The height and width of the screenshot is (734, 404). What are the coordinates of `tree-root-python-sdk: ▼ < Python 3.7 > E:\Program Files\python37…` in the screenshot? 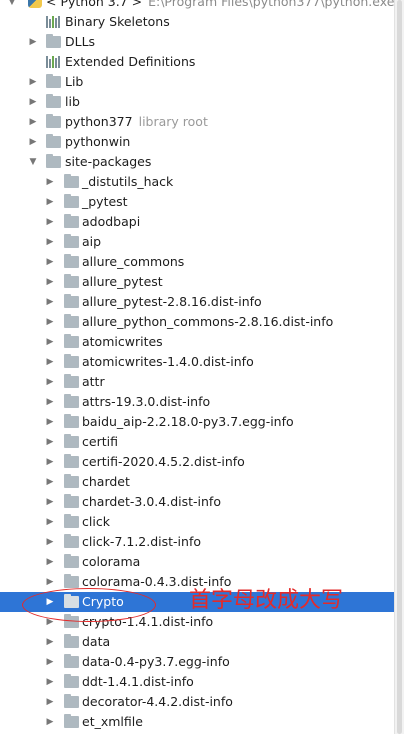 It's located at (197, 6).